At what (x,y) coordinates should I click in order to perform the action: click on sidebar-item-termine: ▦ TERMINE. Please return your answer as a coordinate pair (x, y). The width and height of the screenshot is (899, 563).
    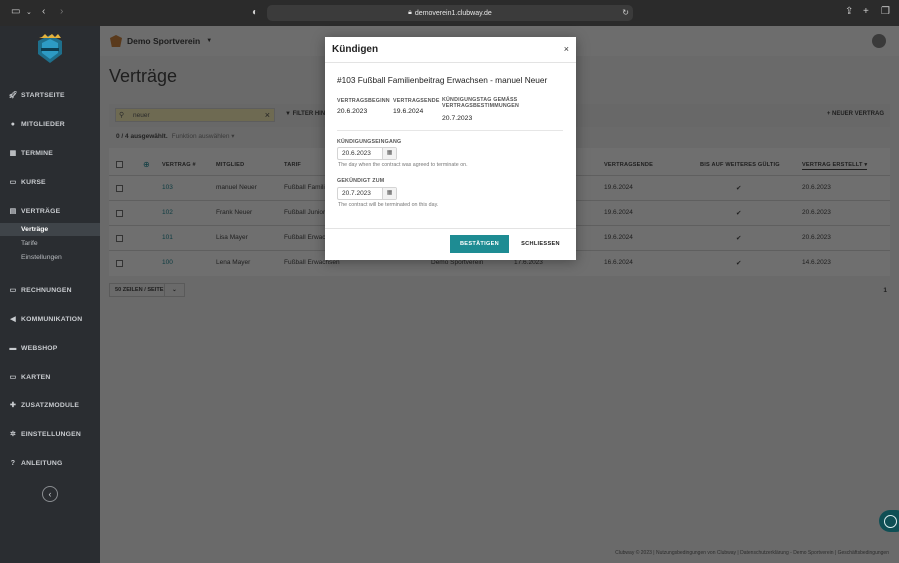
    Looking at the image, I should click on (50, 153).